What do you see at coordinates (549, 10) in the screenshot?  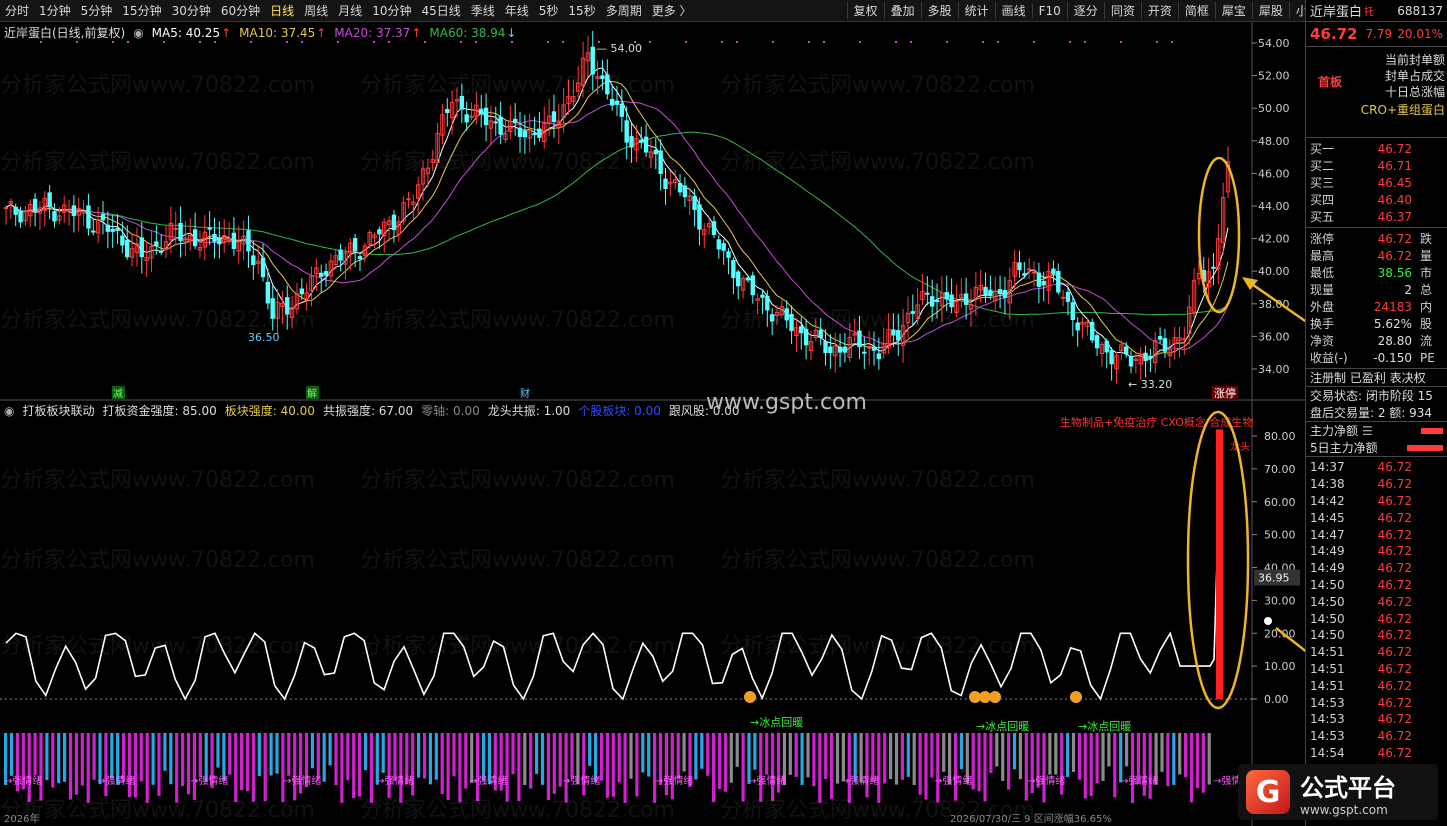 I see `period-tab-13: 5秒` at bounding box center [549, 10].